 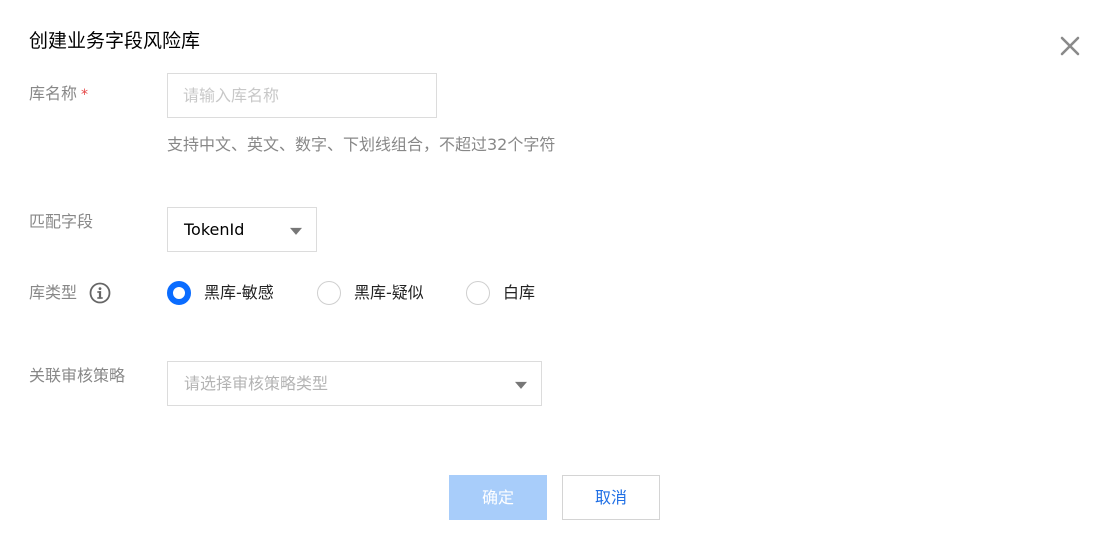 I want to click on match-field-label: 匹配字段, so click(x=61, y=221).